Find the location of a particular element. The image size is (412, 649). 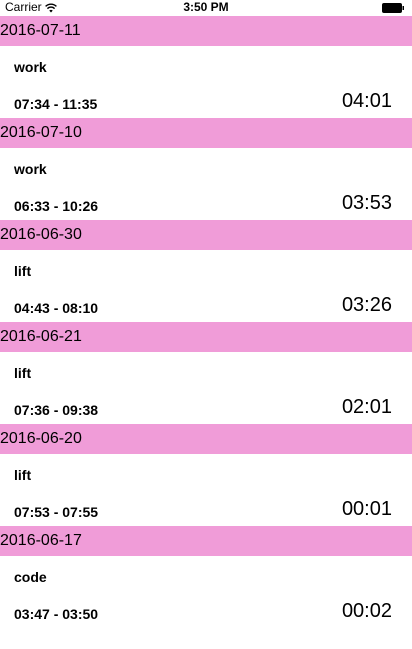

status-time: 3:50 PM is located at coordinates (206, 7).